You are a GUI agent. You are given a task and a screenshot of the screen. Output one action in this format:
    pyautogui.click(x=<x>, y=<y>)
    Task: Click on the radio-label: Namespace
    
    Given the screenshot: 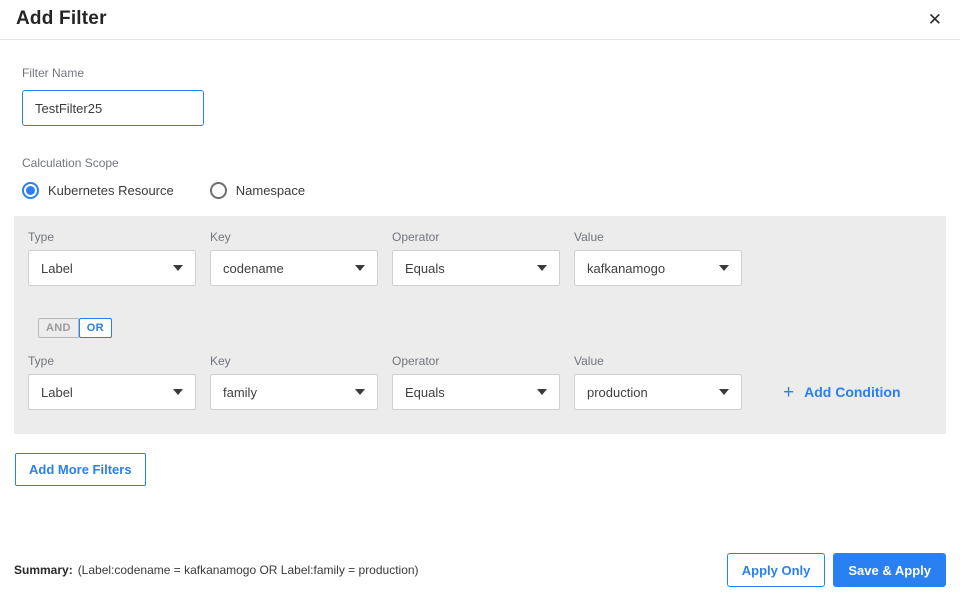 What is the action you would take?
    pyautogui.click(x=270, y=190)
    